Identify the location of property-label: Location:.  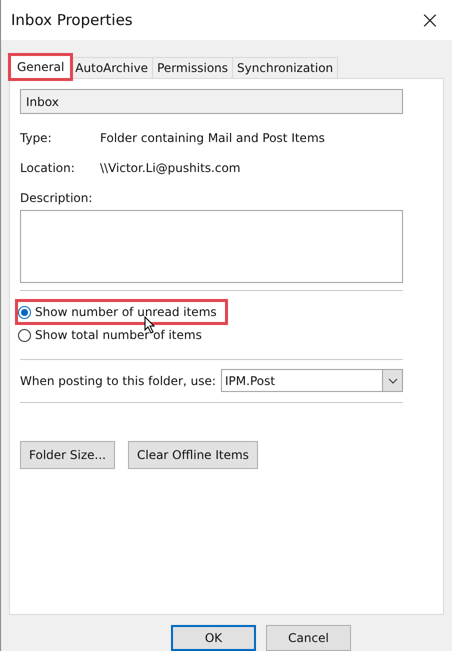
(48, 168).